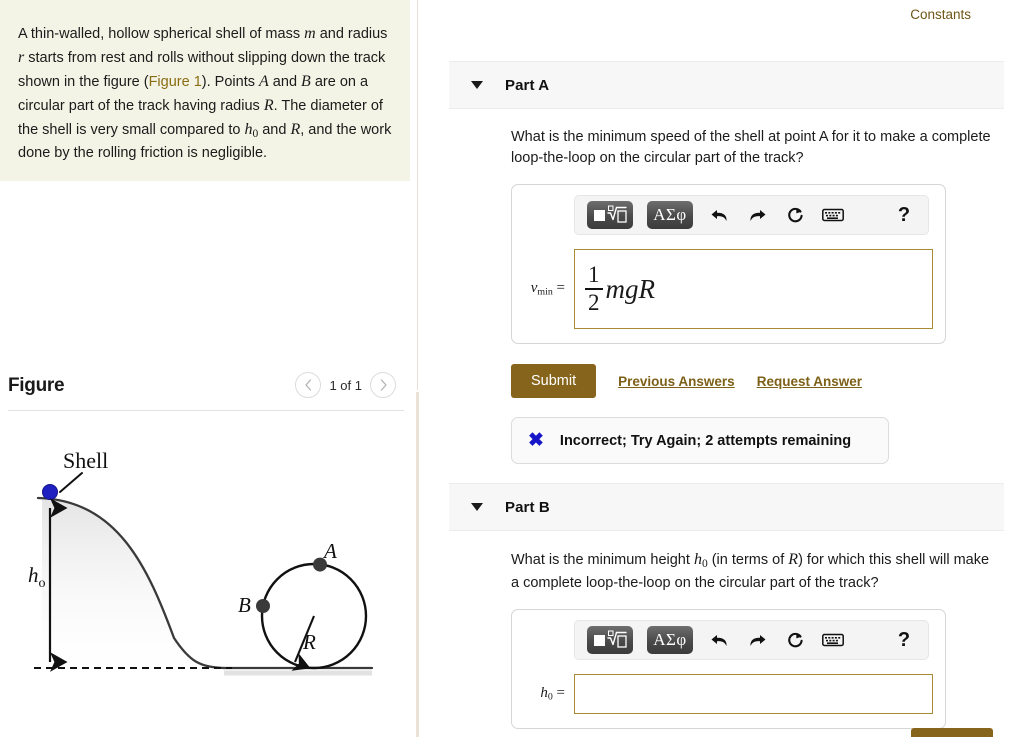  What do you see at coordinates (726, 507) in the screenshot?
I see `part-b-header: Part B` at bounding box center [726, 507].